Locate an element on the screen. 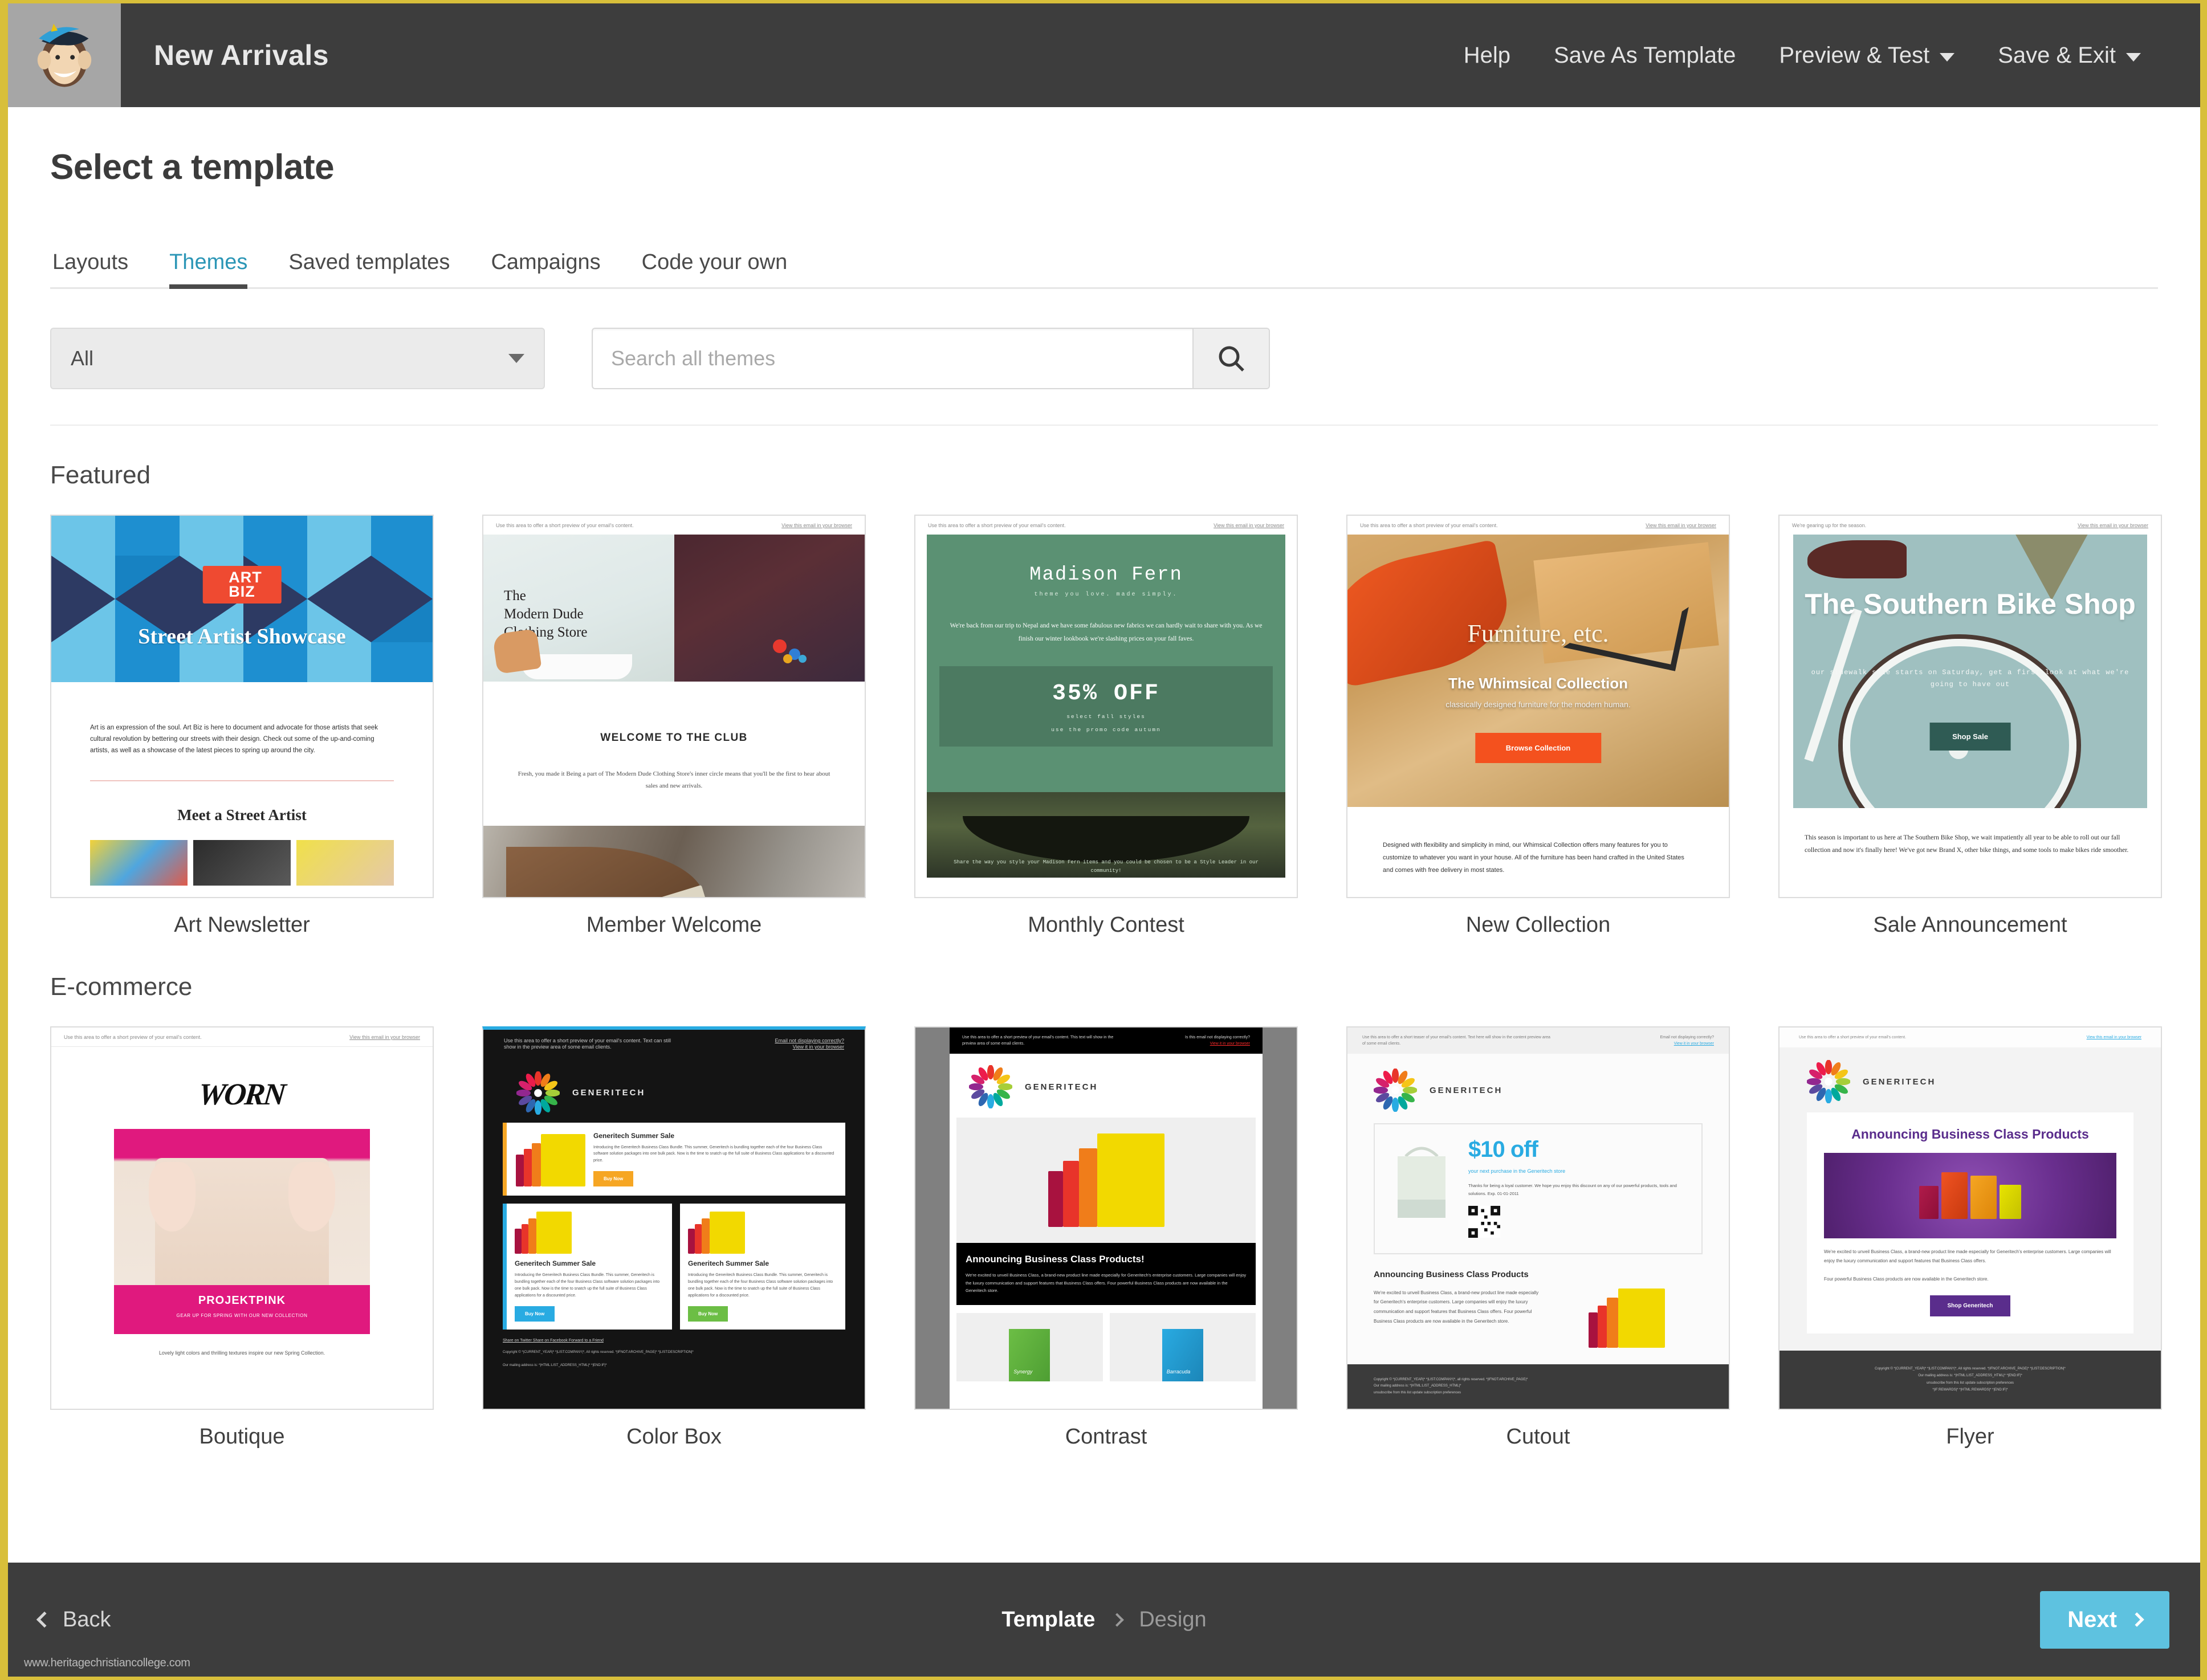 This screenshot has width=2207, height=1680. card-title: Generitech Summer Sale is located at coordinates (729, 1263).